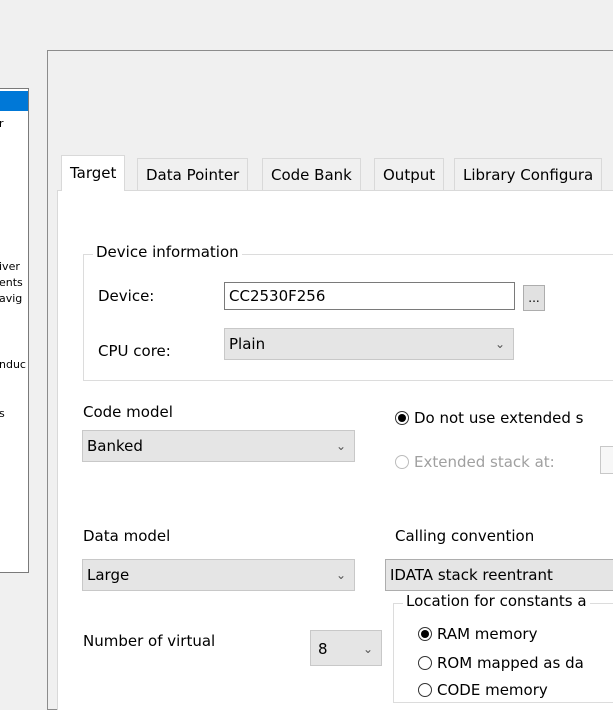  Describe the element at coordinates (218, 446) in the screenshot. I see `code-model-select: Banked ⌄` at that location.